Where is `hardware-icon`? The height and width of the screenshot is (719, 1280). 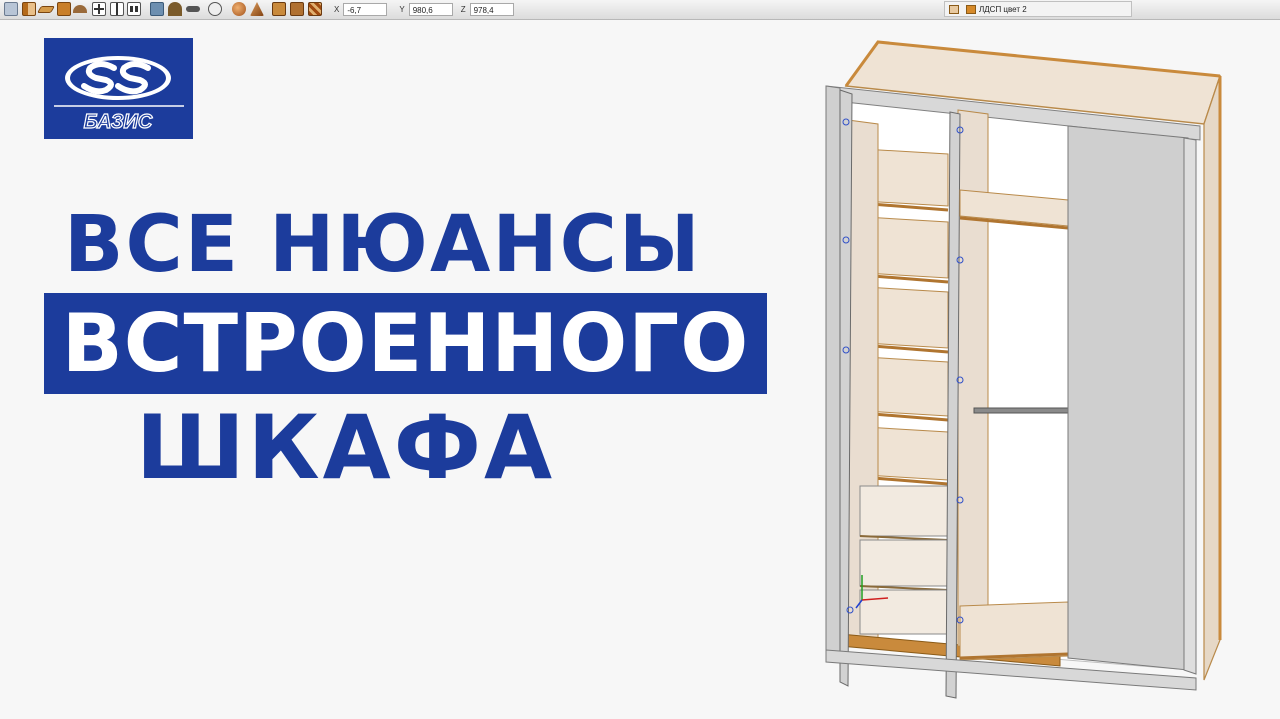
hardware-icon is located at coordinates (215, 9).